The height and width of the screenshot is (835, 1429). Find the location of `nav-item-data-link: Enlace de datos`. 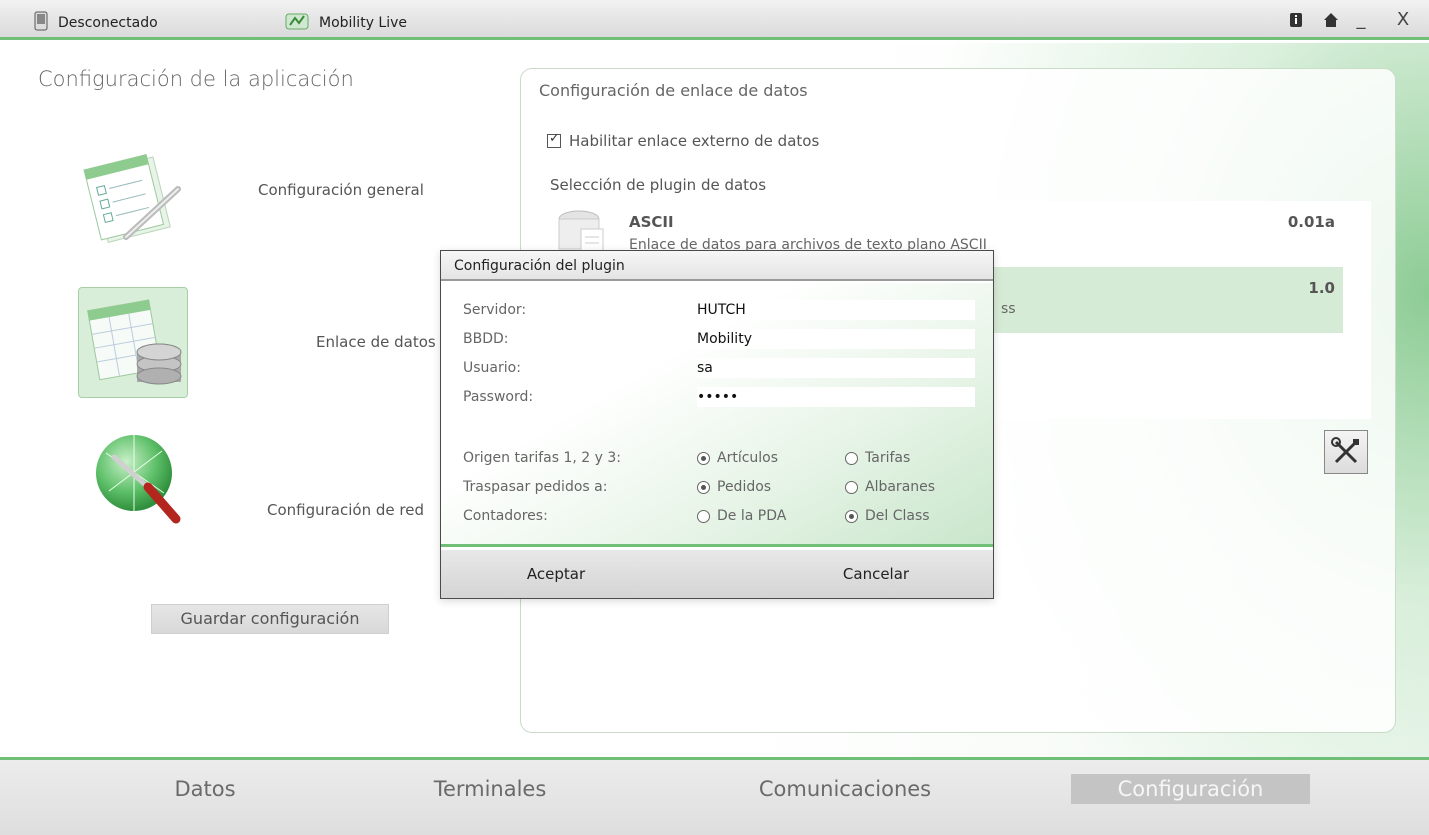

nav-item-data-link: Enlace de datos is located at coordinates (260, 343).